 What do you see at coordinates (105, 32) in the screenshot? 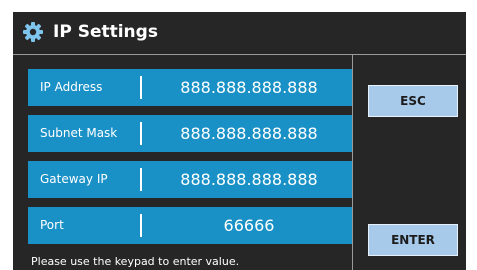
I see `page-title: IP Settings` at bounding box center [105, 32].